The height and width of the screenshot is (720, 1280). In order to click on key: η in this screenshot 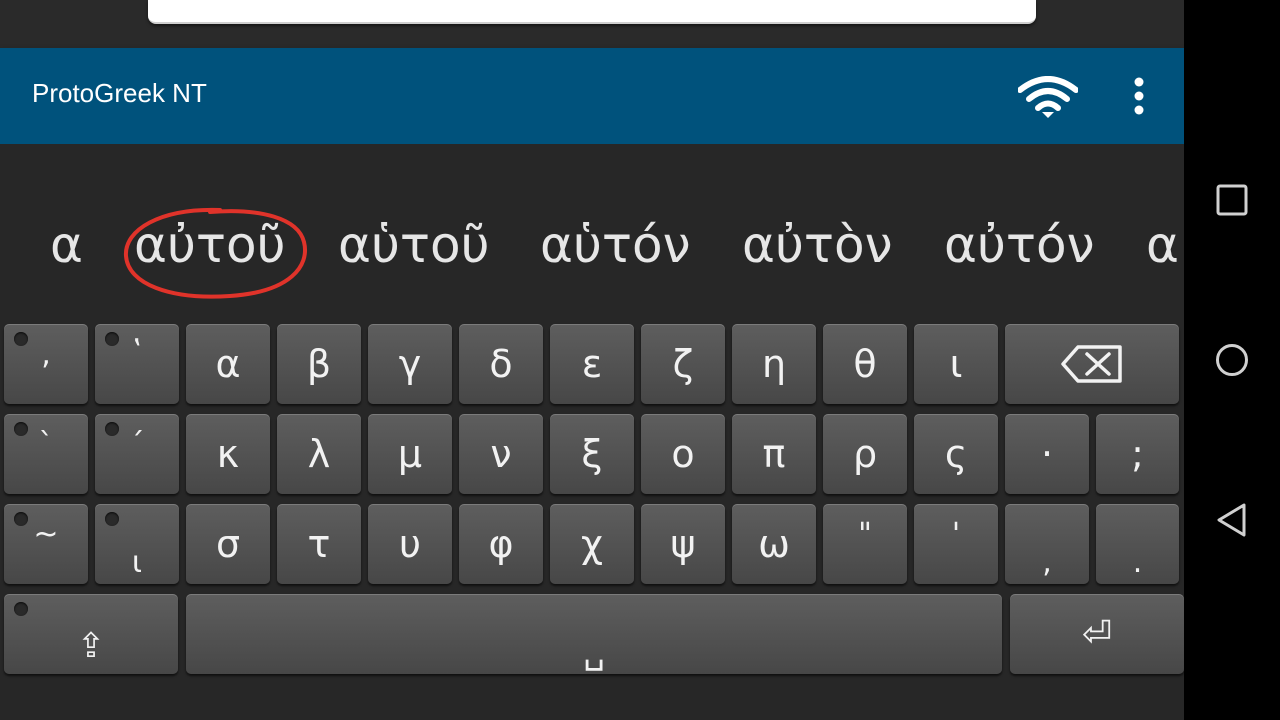, I will do `click(774, 364)`.